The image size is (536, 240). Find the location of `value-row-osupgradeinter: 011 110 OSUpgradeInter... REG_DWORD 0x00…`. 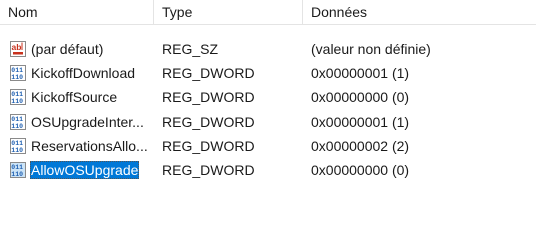

value-row-osupgradeinter: 011 110 OSUpgradeInter... REG_DWORD 0x00… is located at coordinates (268, 122).